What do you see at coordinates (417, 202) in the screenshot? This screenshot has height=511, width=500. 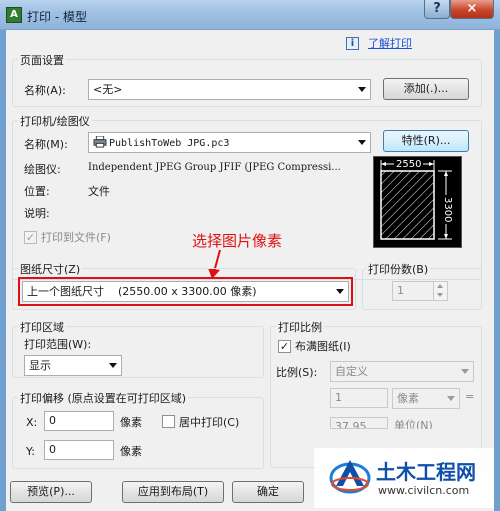 I see `paper-preview: 2550 3300` at bounding box center [417, 202].